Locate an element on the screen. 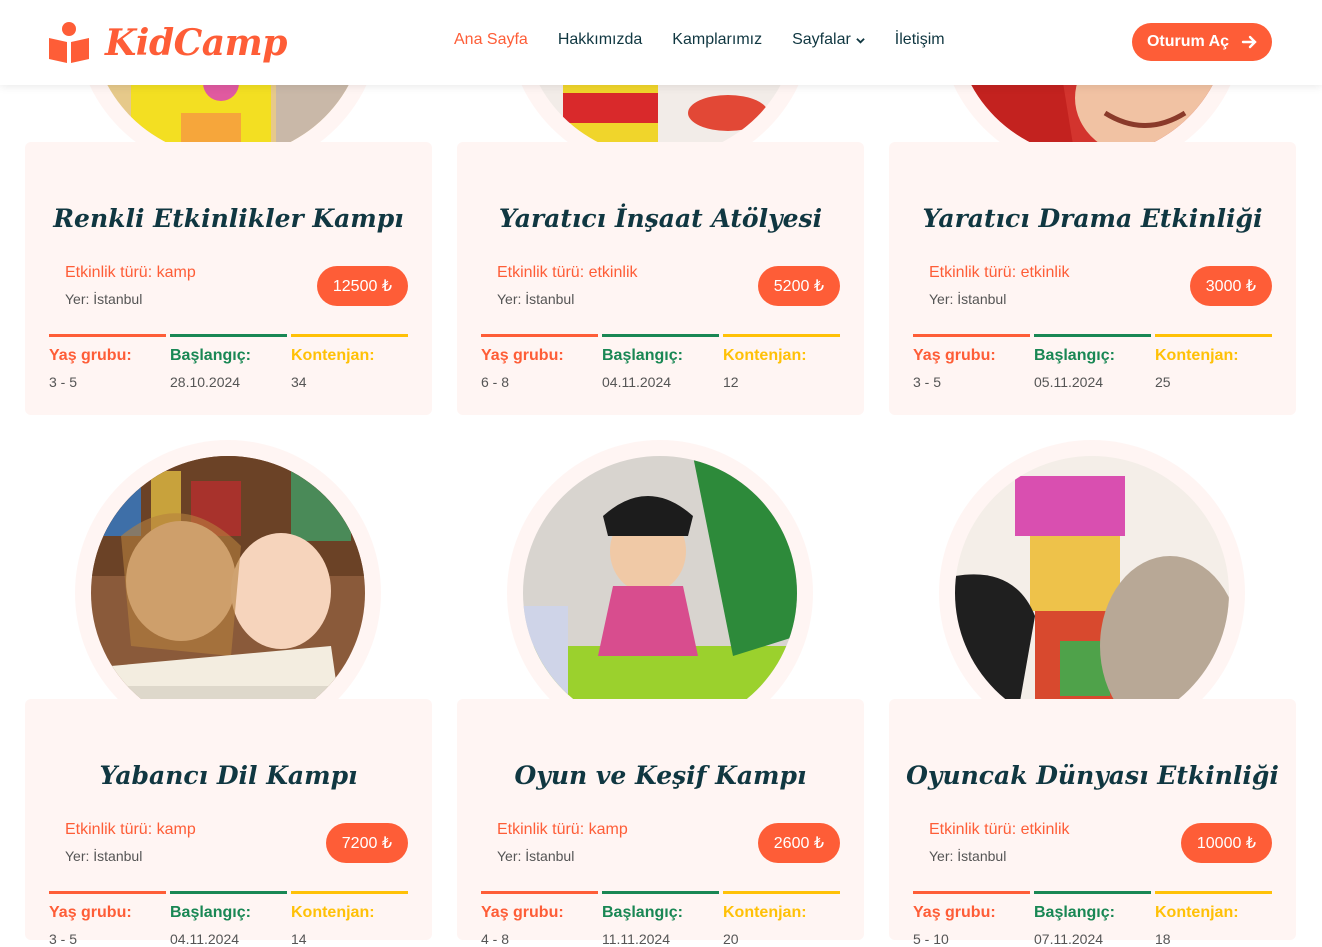  camp-title: Yabancı Dil Kampı is located at coordinates (228, 775).